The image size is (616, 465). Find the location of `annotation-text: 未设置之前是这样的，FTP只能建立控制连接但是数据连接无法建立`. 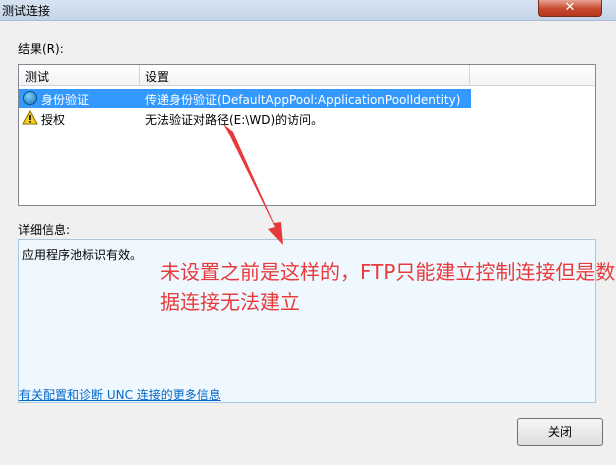

annotation-text: 未设置之前是这样的，FTP只能建立控制连接但是数据连接无法建立 is located at coordinates (388, 287).